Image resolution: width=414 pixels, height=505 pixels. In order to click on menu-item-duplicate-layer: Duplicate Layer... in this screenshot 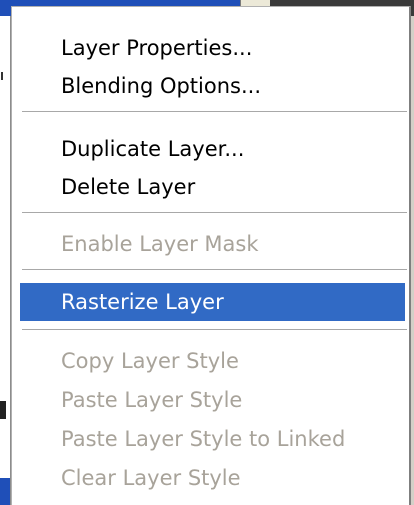, I will do `click(212, 149)`.